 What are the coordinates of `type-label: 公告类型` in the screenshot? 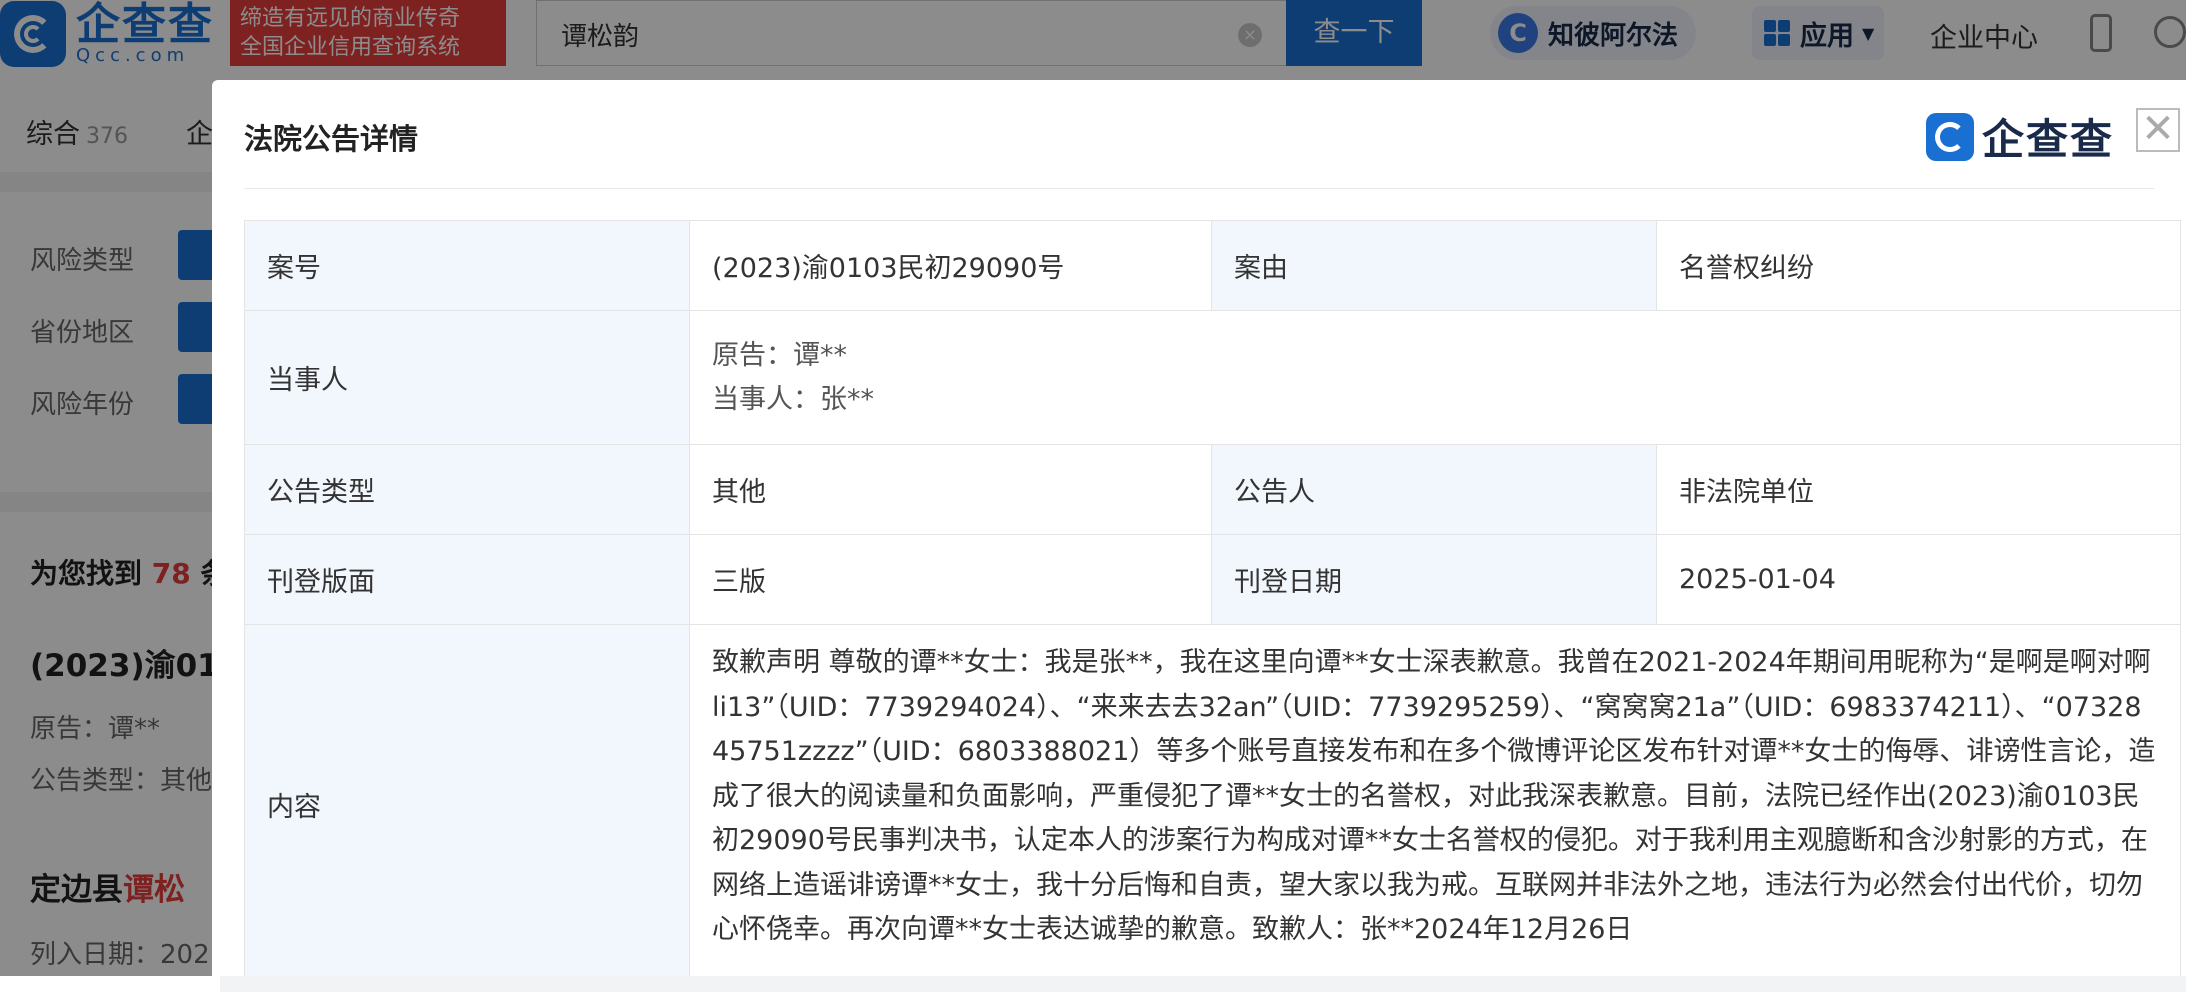 It's located at (467, 489).